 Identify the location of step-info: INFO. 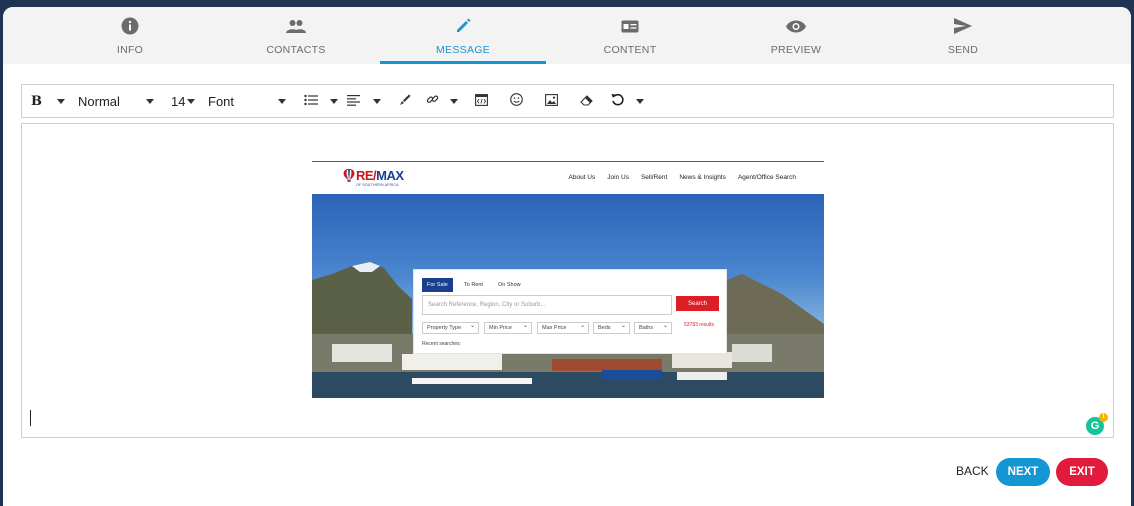
(130, 35).